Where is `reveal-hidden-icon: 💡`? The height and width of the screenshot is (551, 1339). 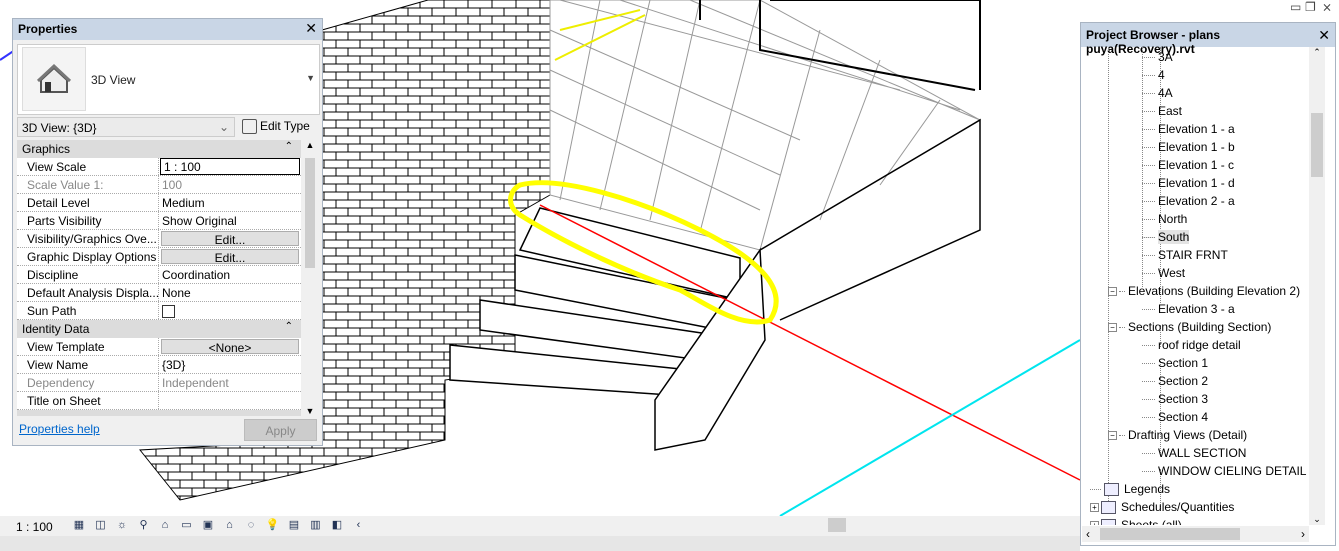 reveal-hidden-icon: 💡 is located at coordinates (273, 525).